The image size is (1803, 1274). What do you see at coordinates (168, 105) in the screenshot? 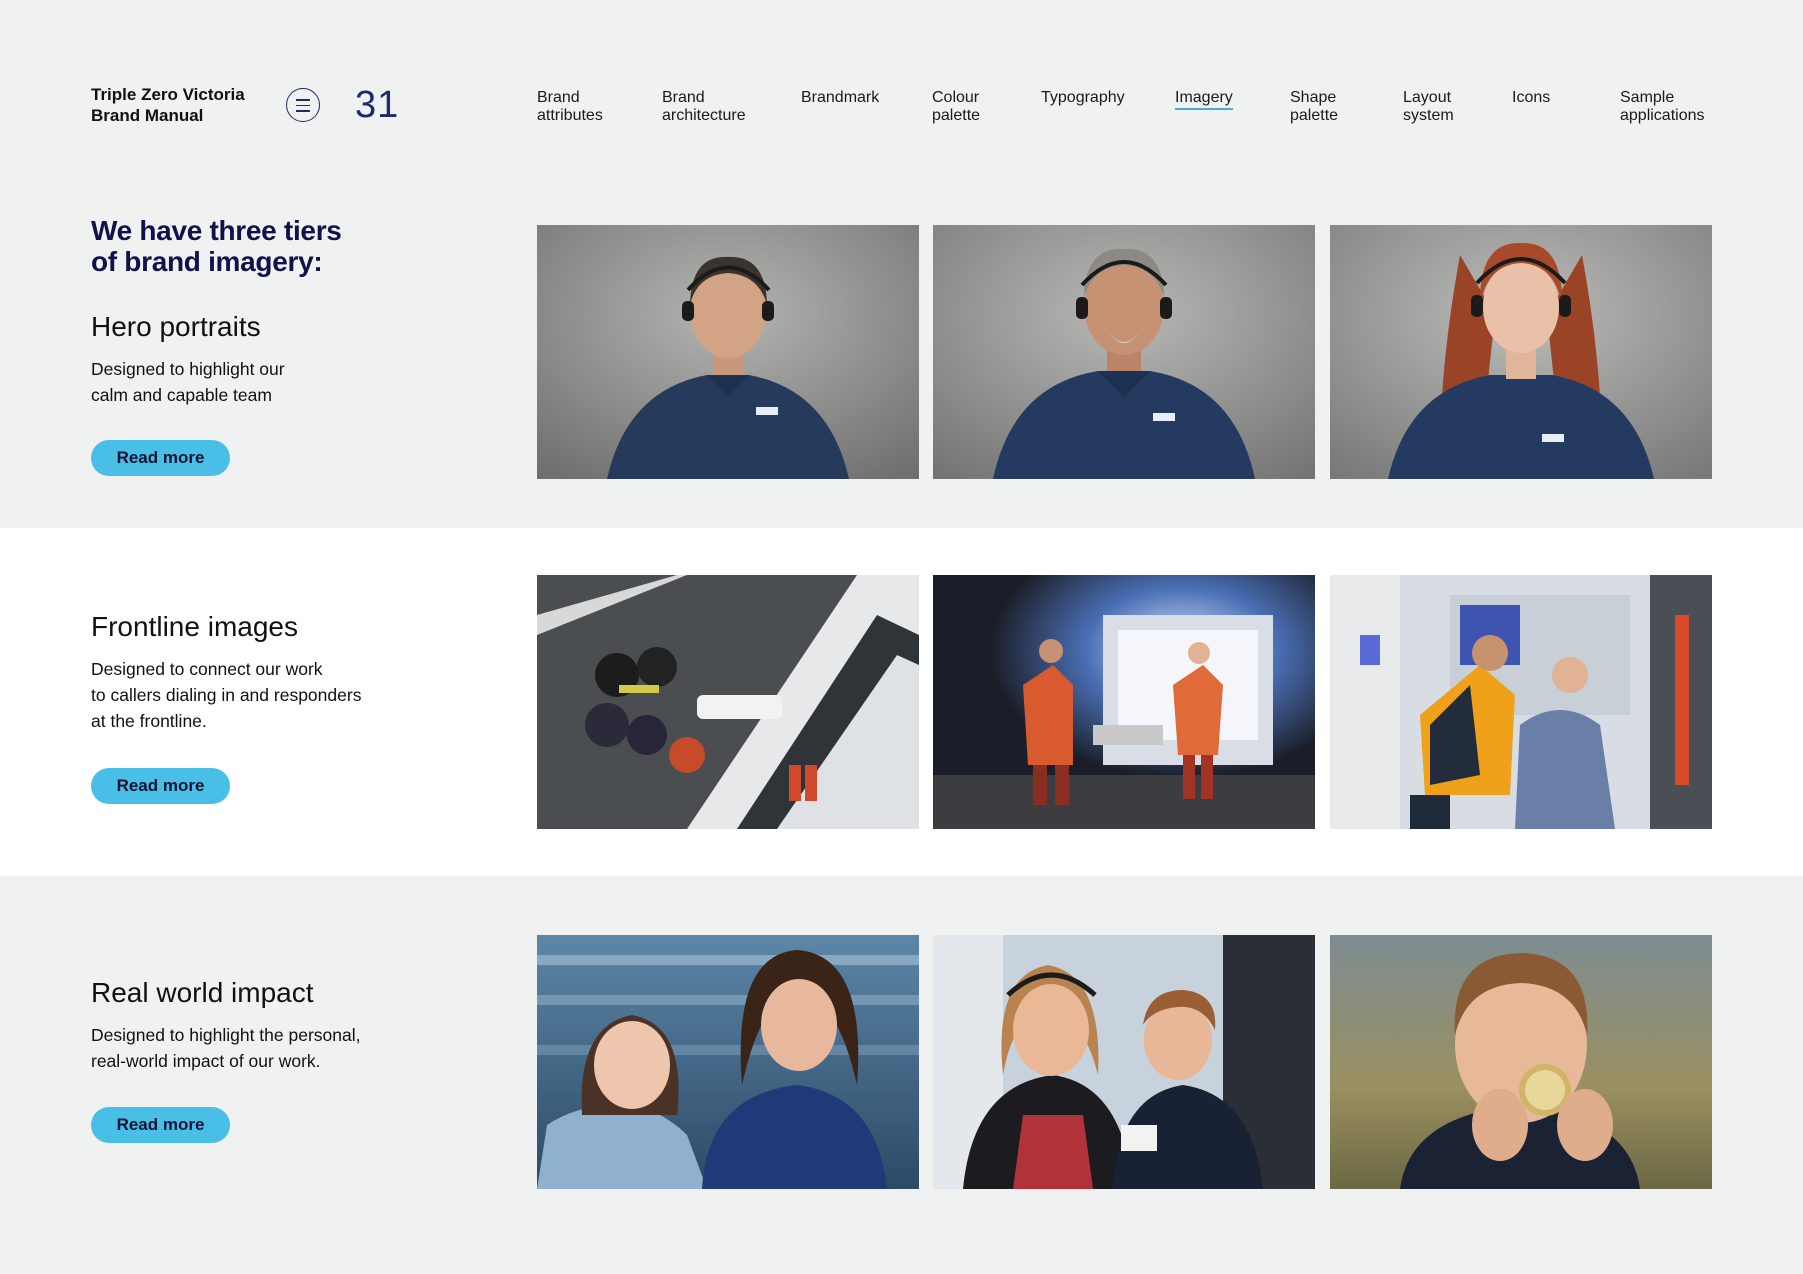
I see `brand-title: Triple Zero Victoria Brand Manual` at bounding box center [168, 105].